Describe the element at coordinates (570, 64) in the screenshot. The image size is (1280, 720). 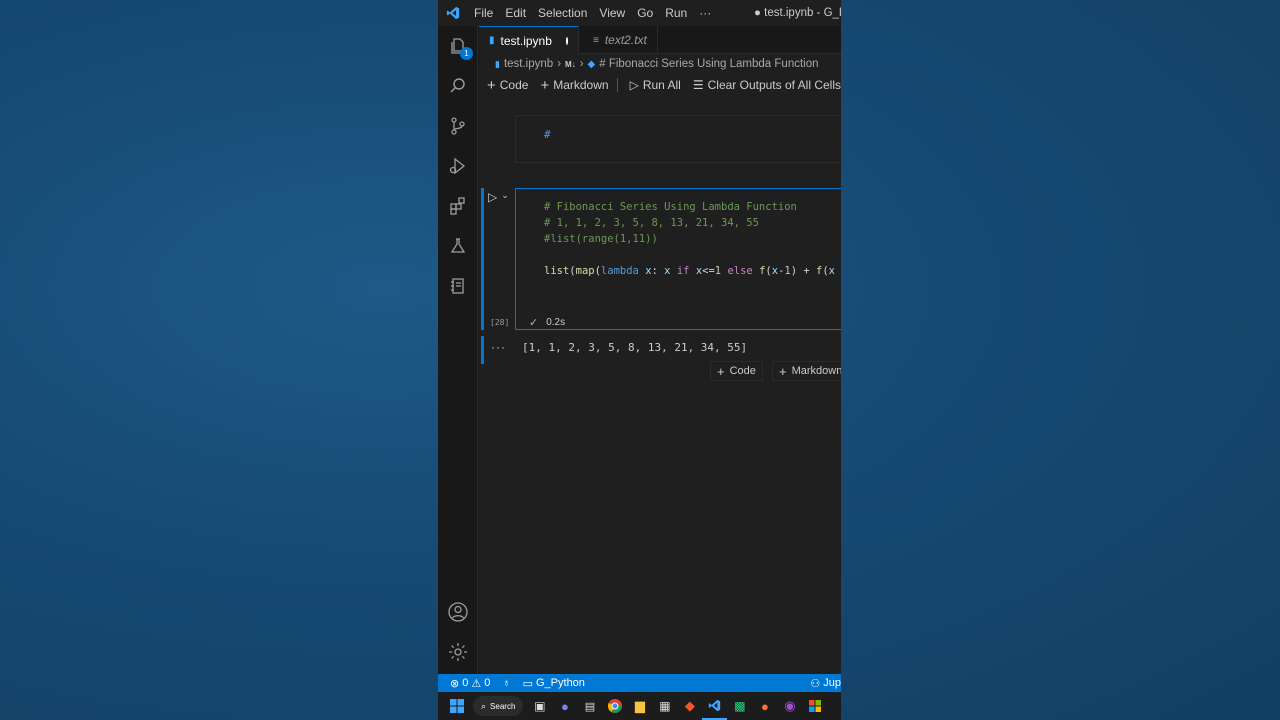
I see `markdown-icon: M↓` at that location.